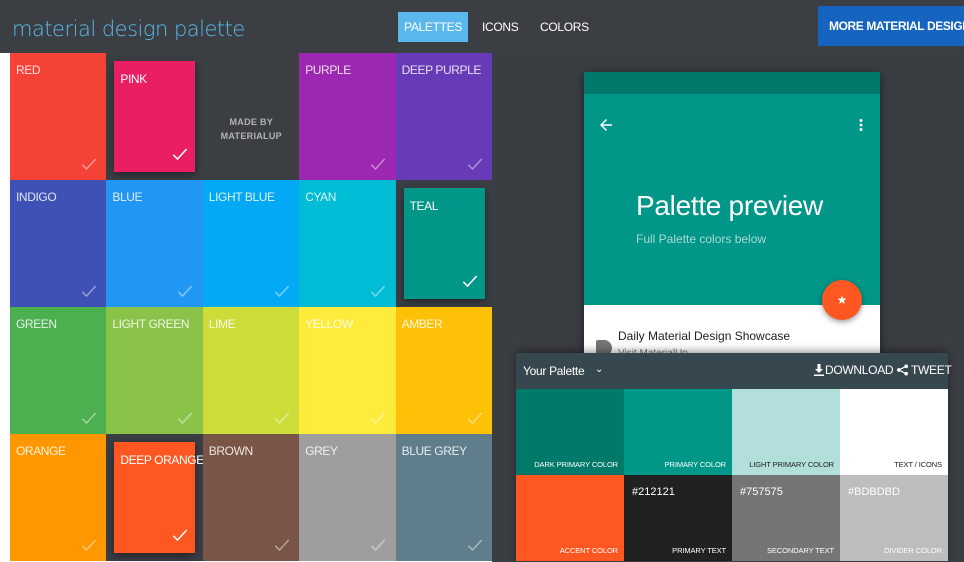 The height and width of the screenshot is (562, 964). What do you see at coordinates (329, 324) in the screenshot?
I see `color-tile-label: YELLOW` at bounding box center [329, 324].